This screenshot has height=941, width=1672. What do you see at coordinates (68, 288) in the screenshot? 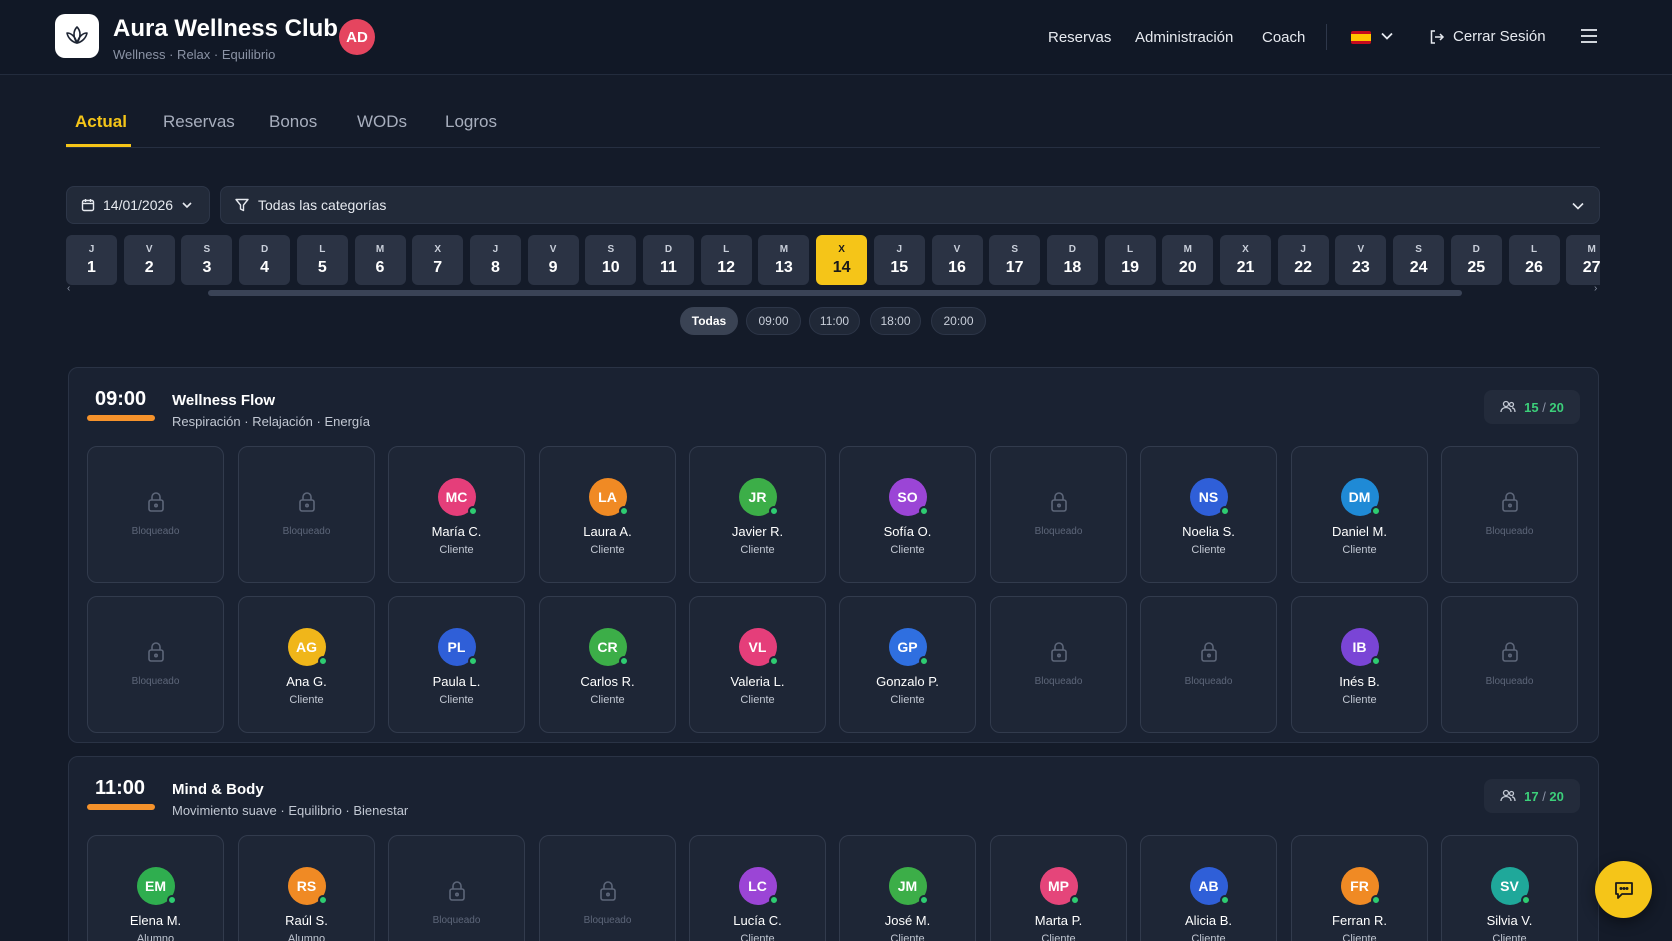
I see `scroll-left-icon: ‹` at bounding box center [68, 288].